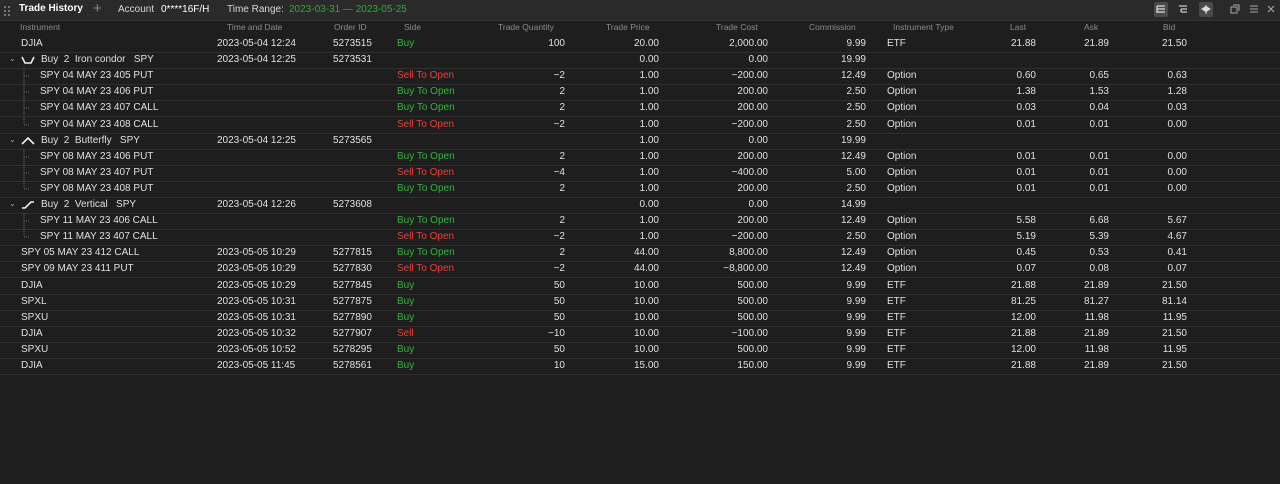 The height and width of the screenshot is (484, 1280). Describe the element at coordinates (99, 124) in the screenshot. I see `cell-instrument: SPY 04 MAY 23 408 CALL` at that location.